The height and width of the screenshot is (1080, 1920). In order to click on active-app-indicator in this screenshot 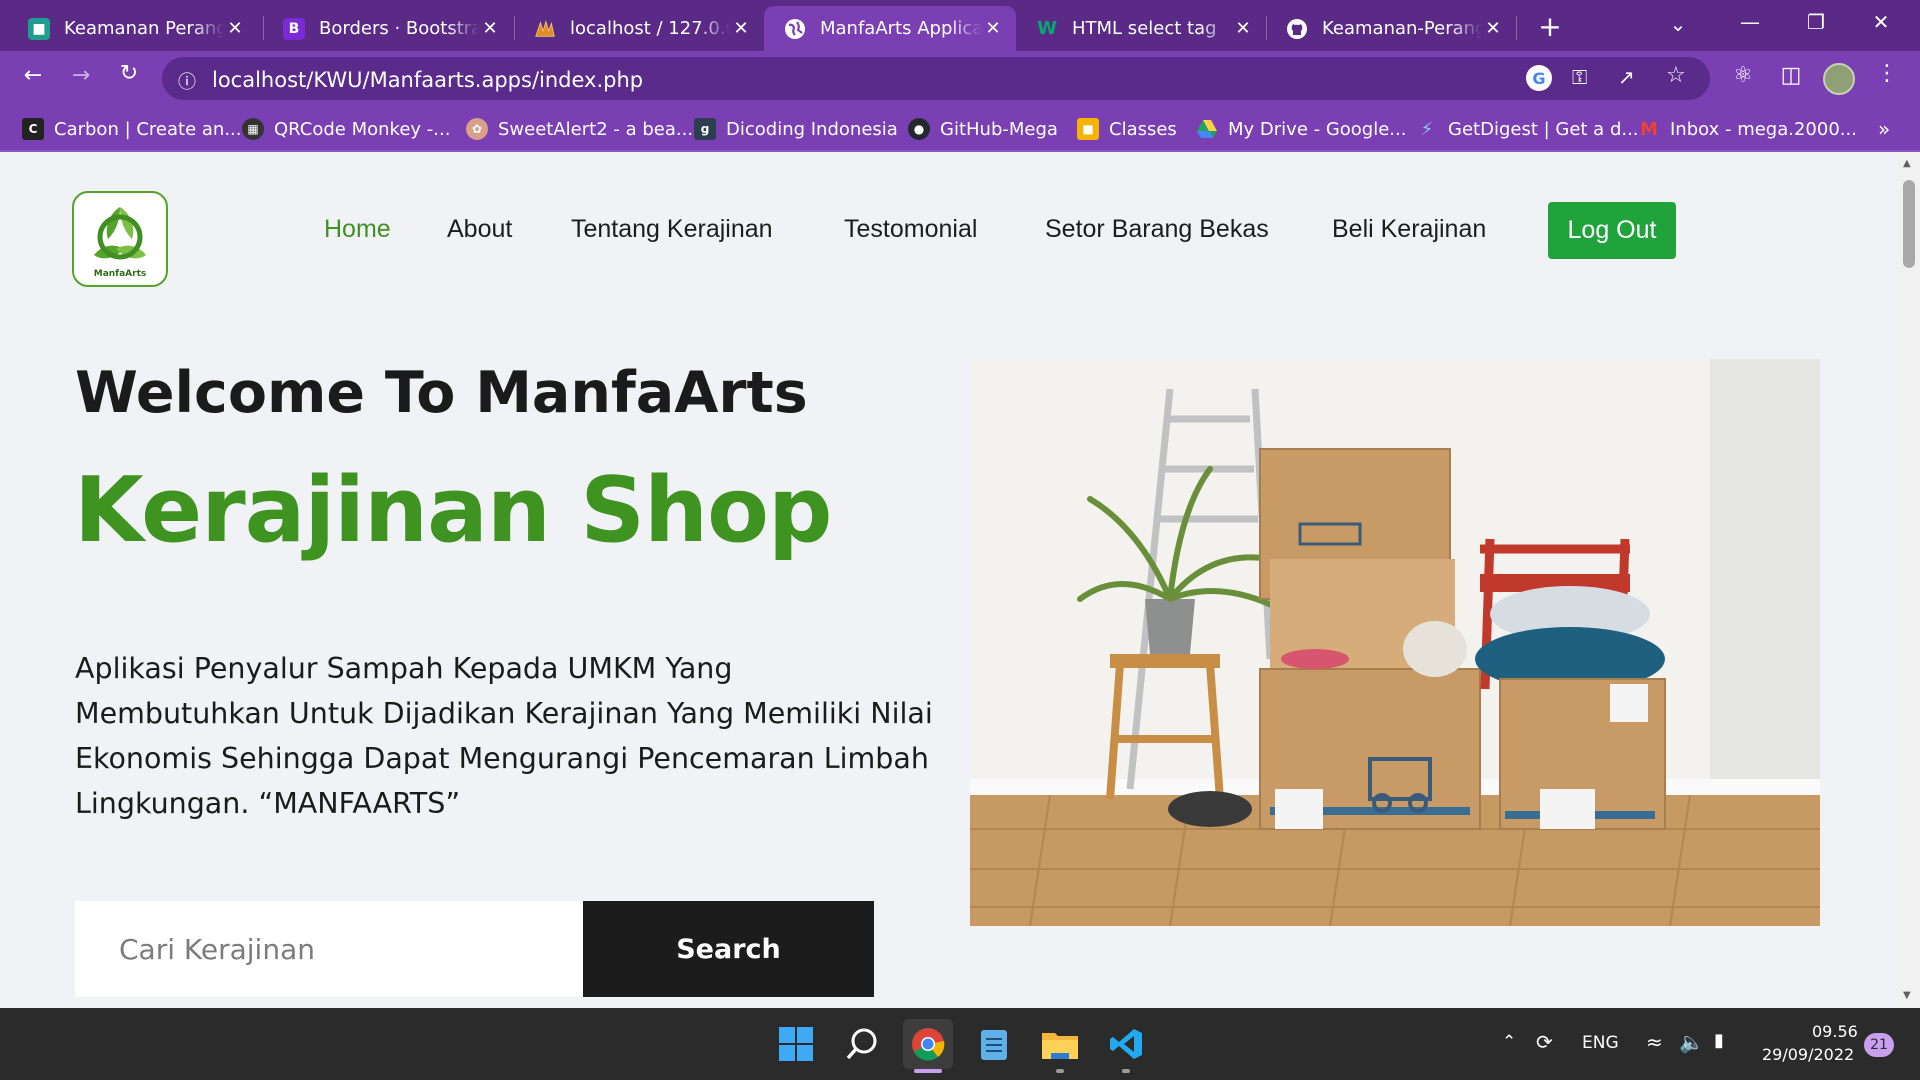, I will do `click(928, 1071)`.